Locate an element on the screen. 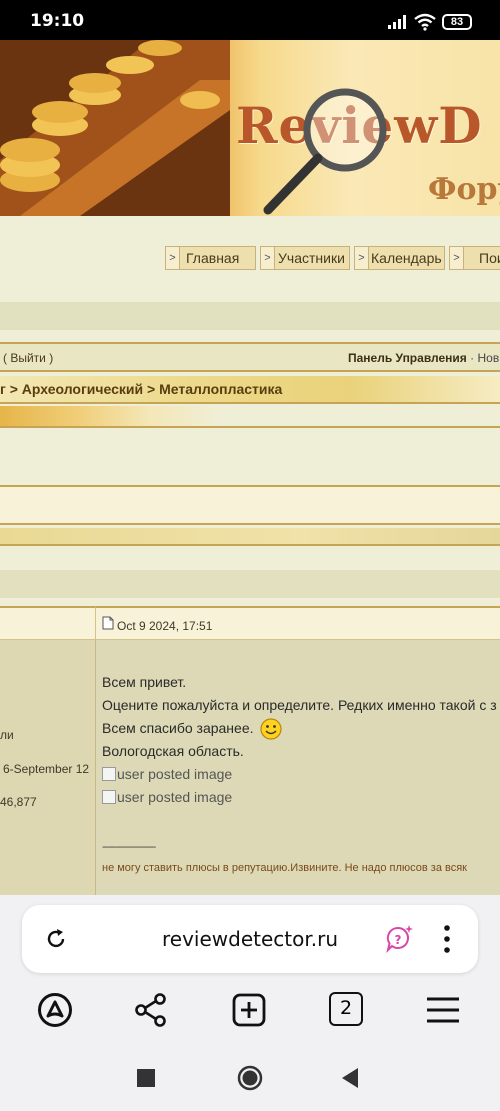 This screenshot has height=1111, width=500. assistant-icon: ? is located at coordinates (400, 939).